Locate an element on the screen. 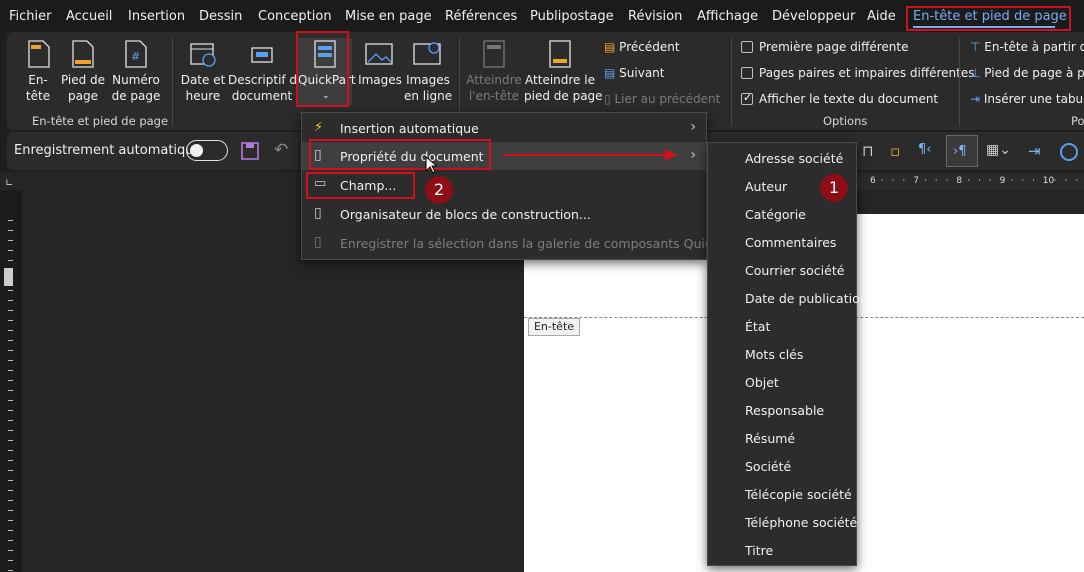 Image resolution: width=1084 pixels, height=572 pixels. premiere-page-label: Première page différente is located at coordinates (834, 47).